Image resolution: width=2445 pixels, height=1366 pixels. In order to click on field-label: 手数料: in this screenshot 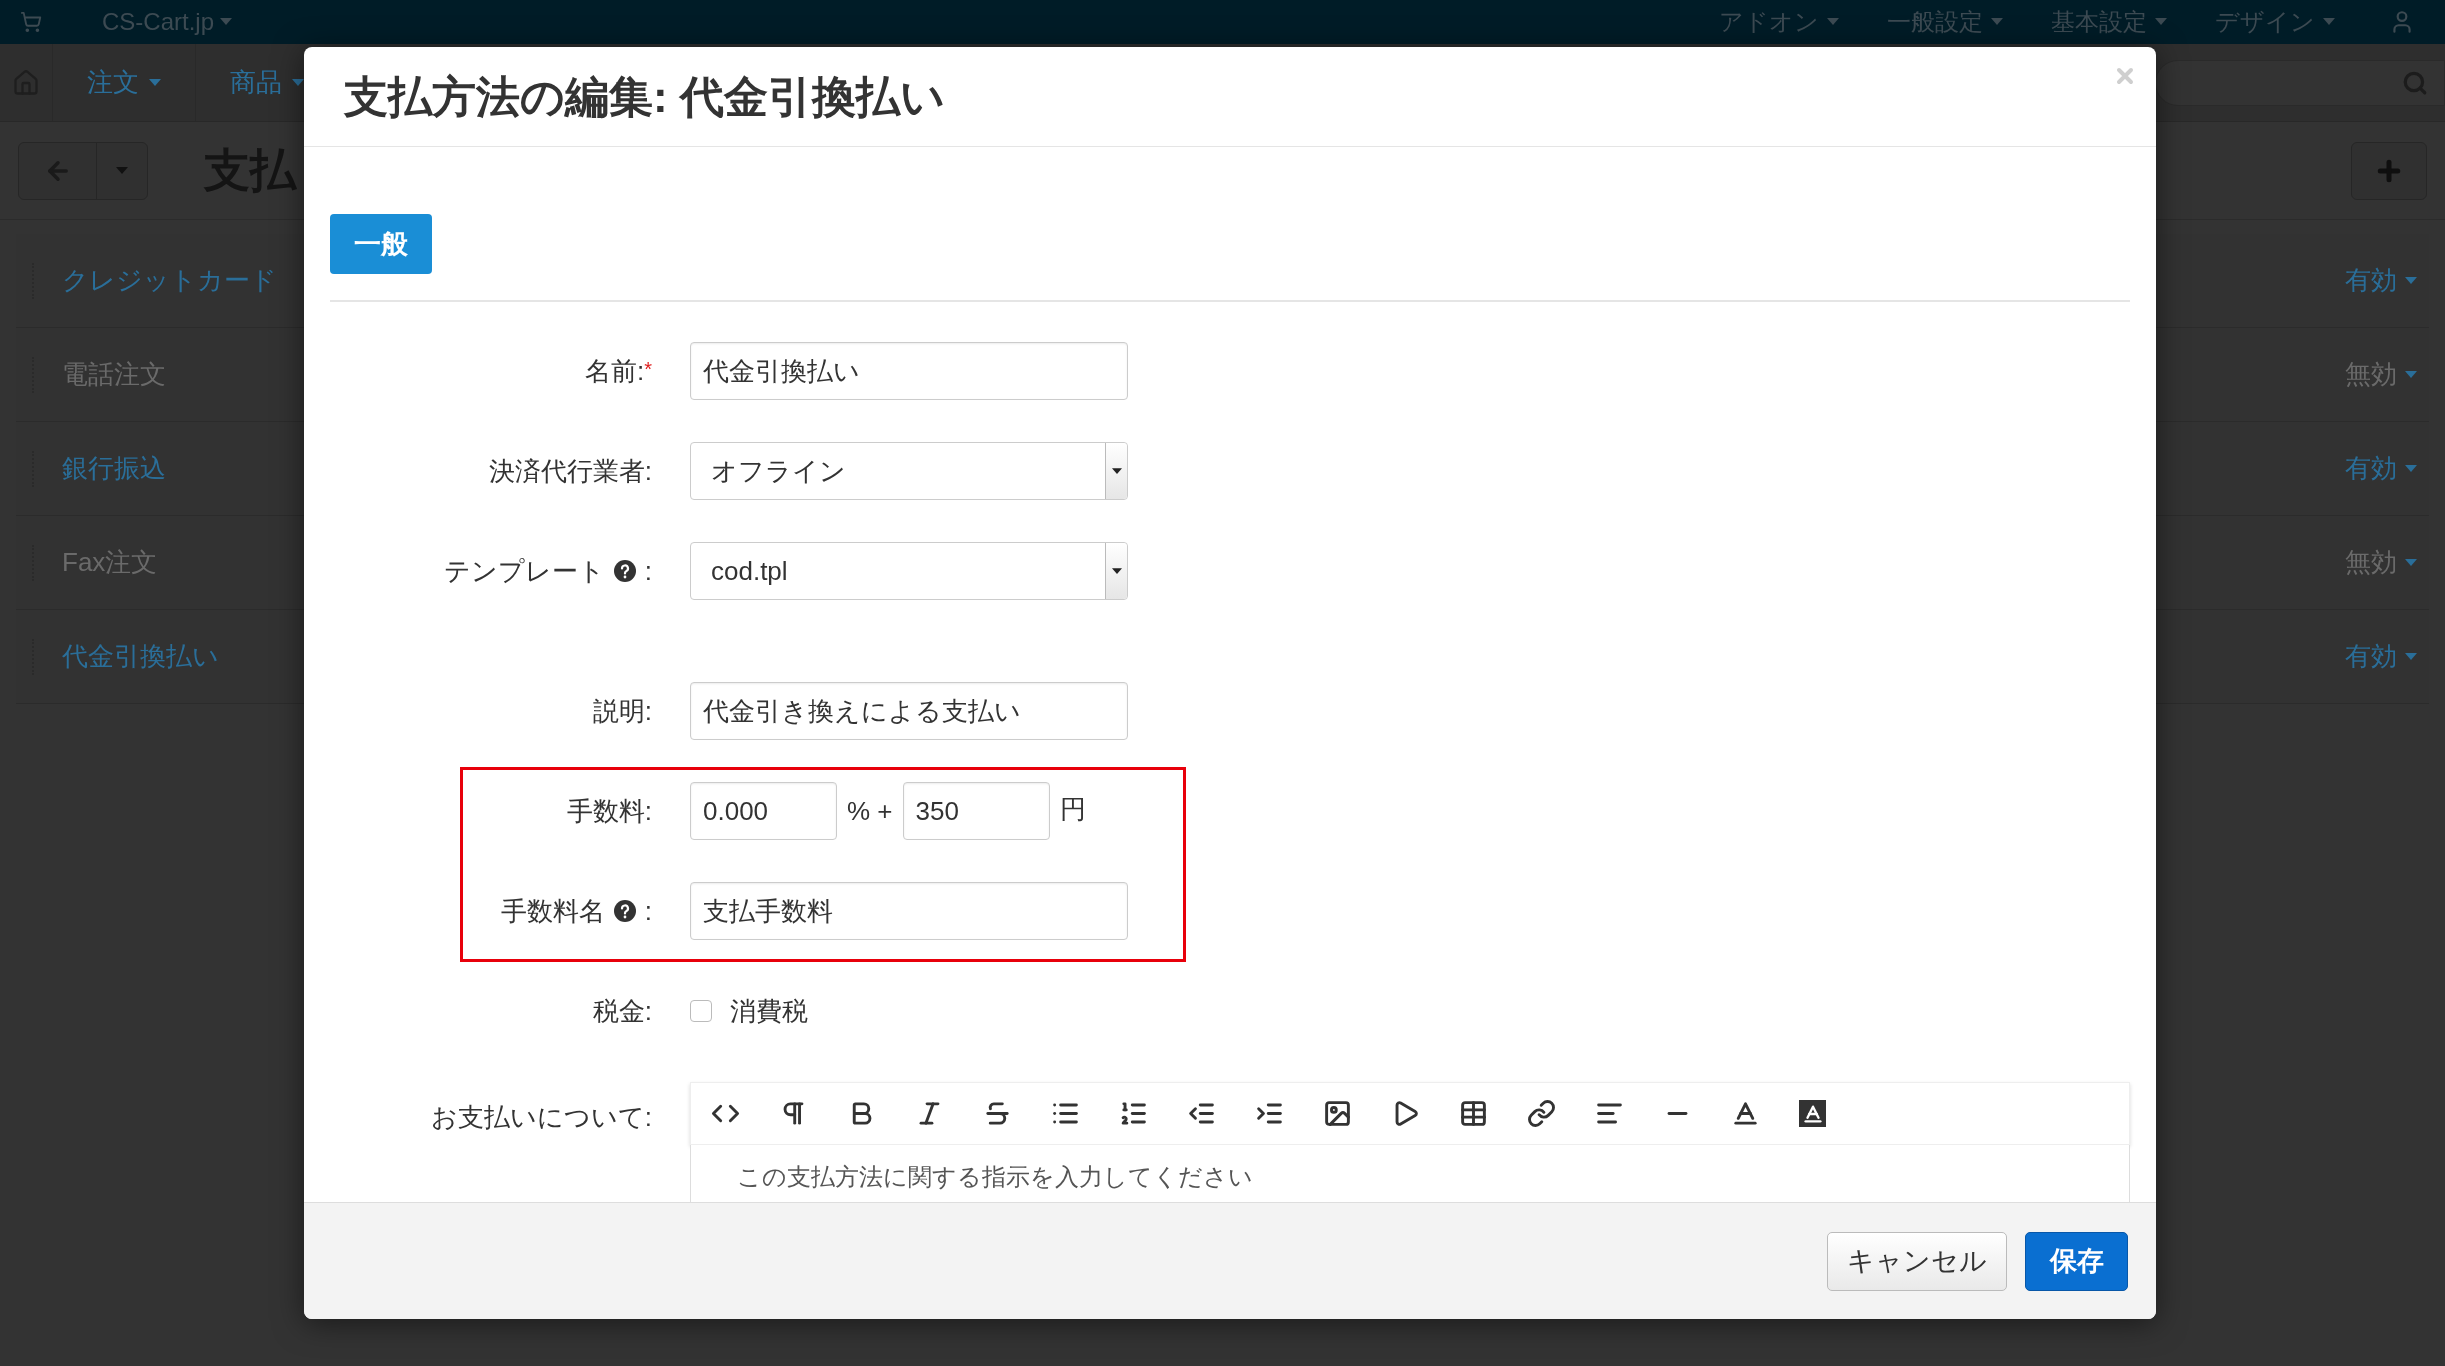, I will do `click(609, 811)`.